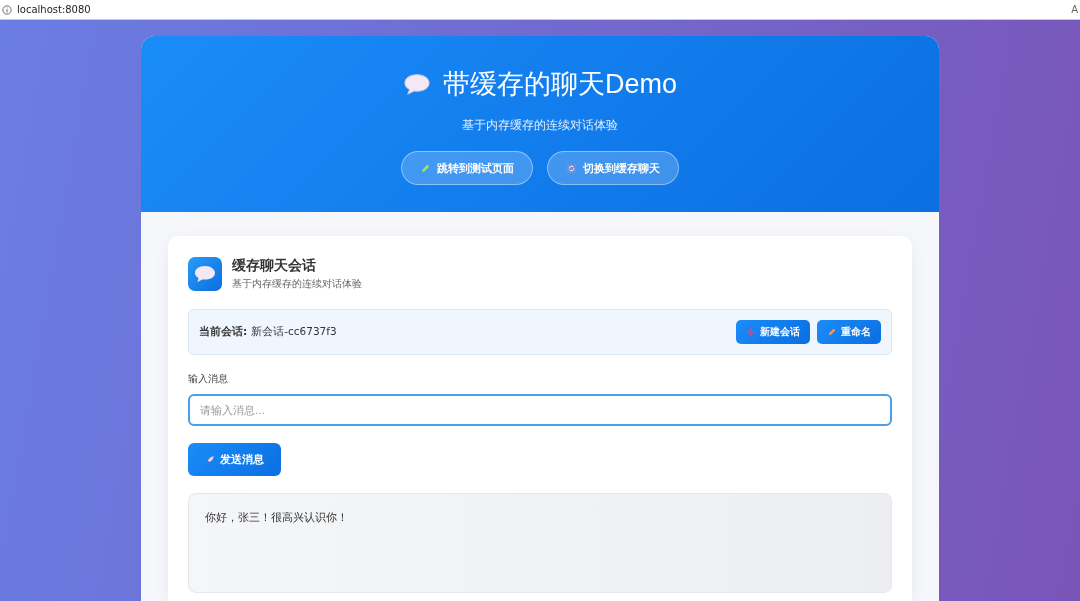 This screenshot has height=601, width=1080. What do you see at coordinates (540, 125) in the screenshot?
I see `page-subtitle: 基于内存缓存的连续对话体验` at bounding box center [540, 125].